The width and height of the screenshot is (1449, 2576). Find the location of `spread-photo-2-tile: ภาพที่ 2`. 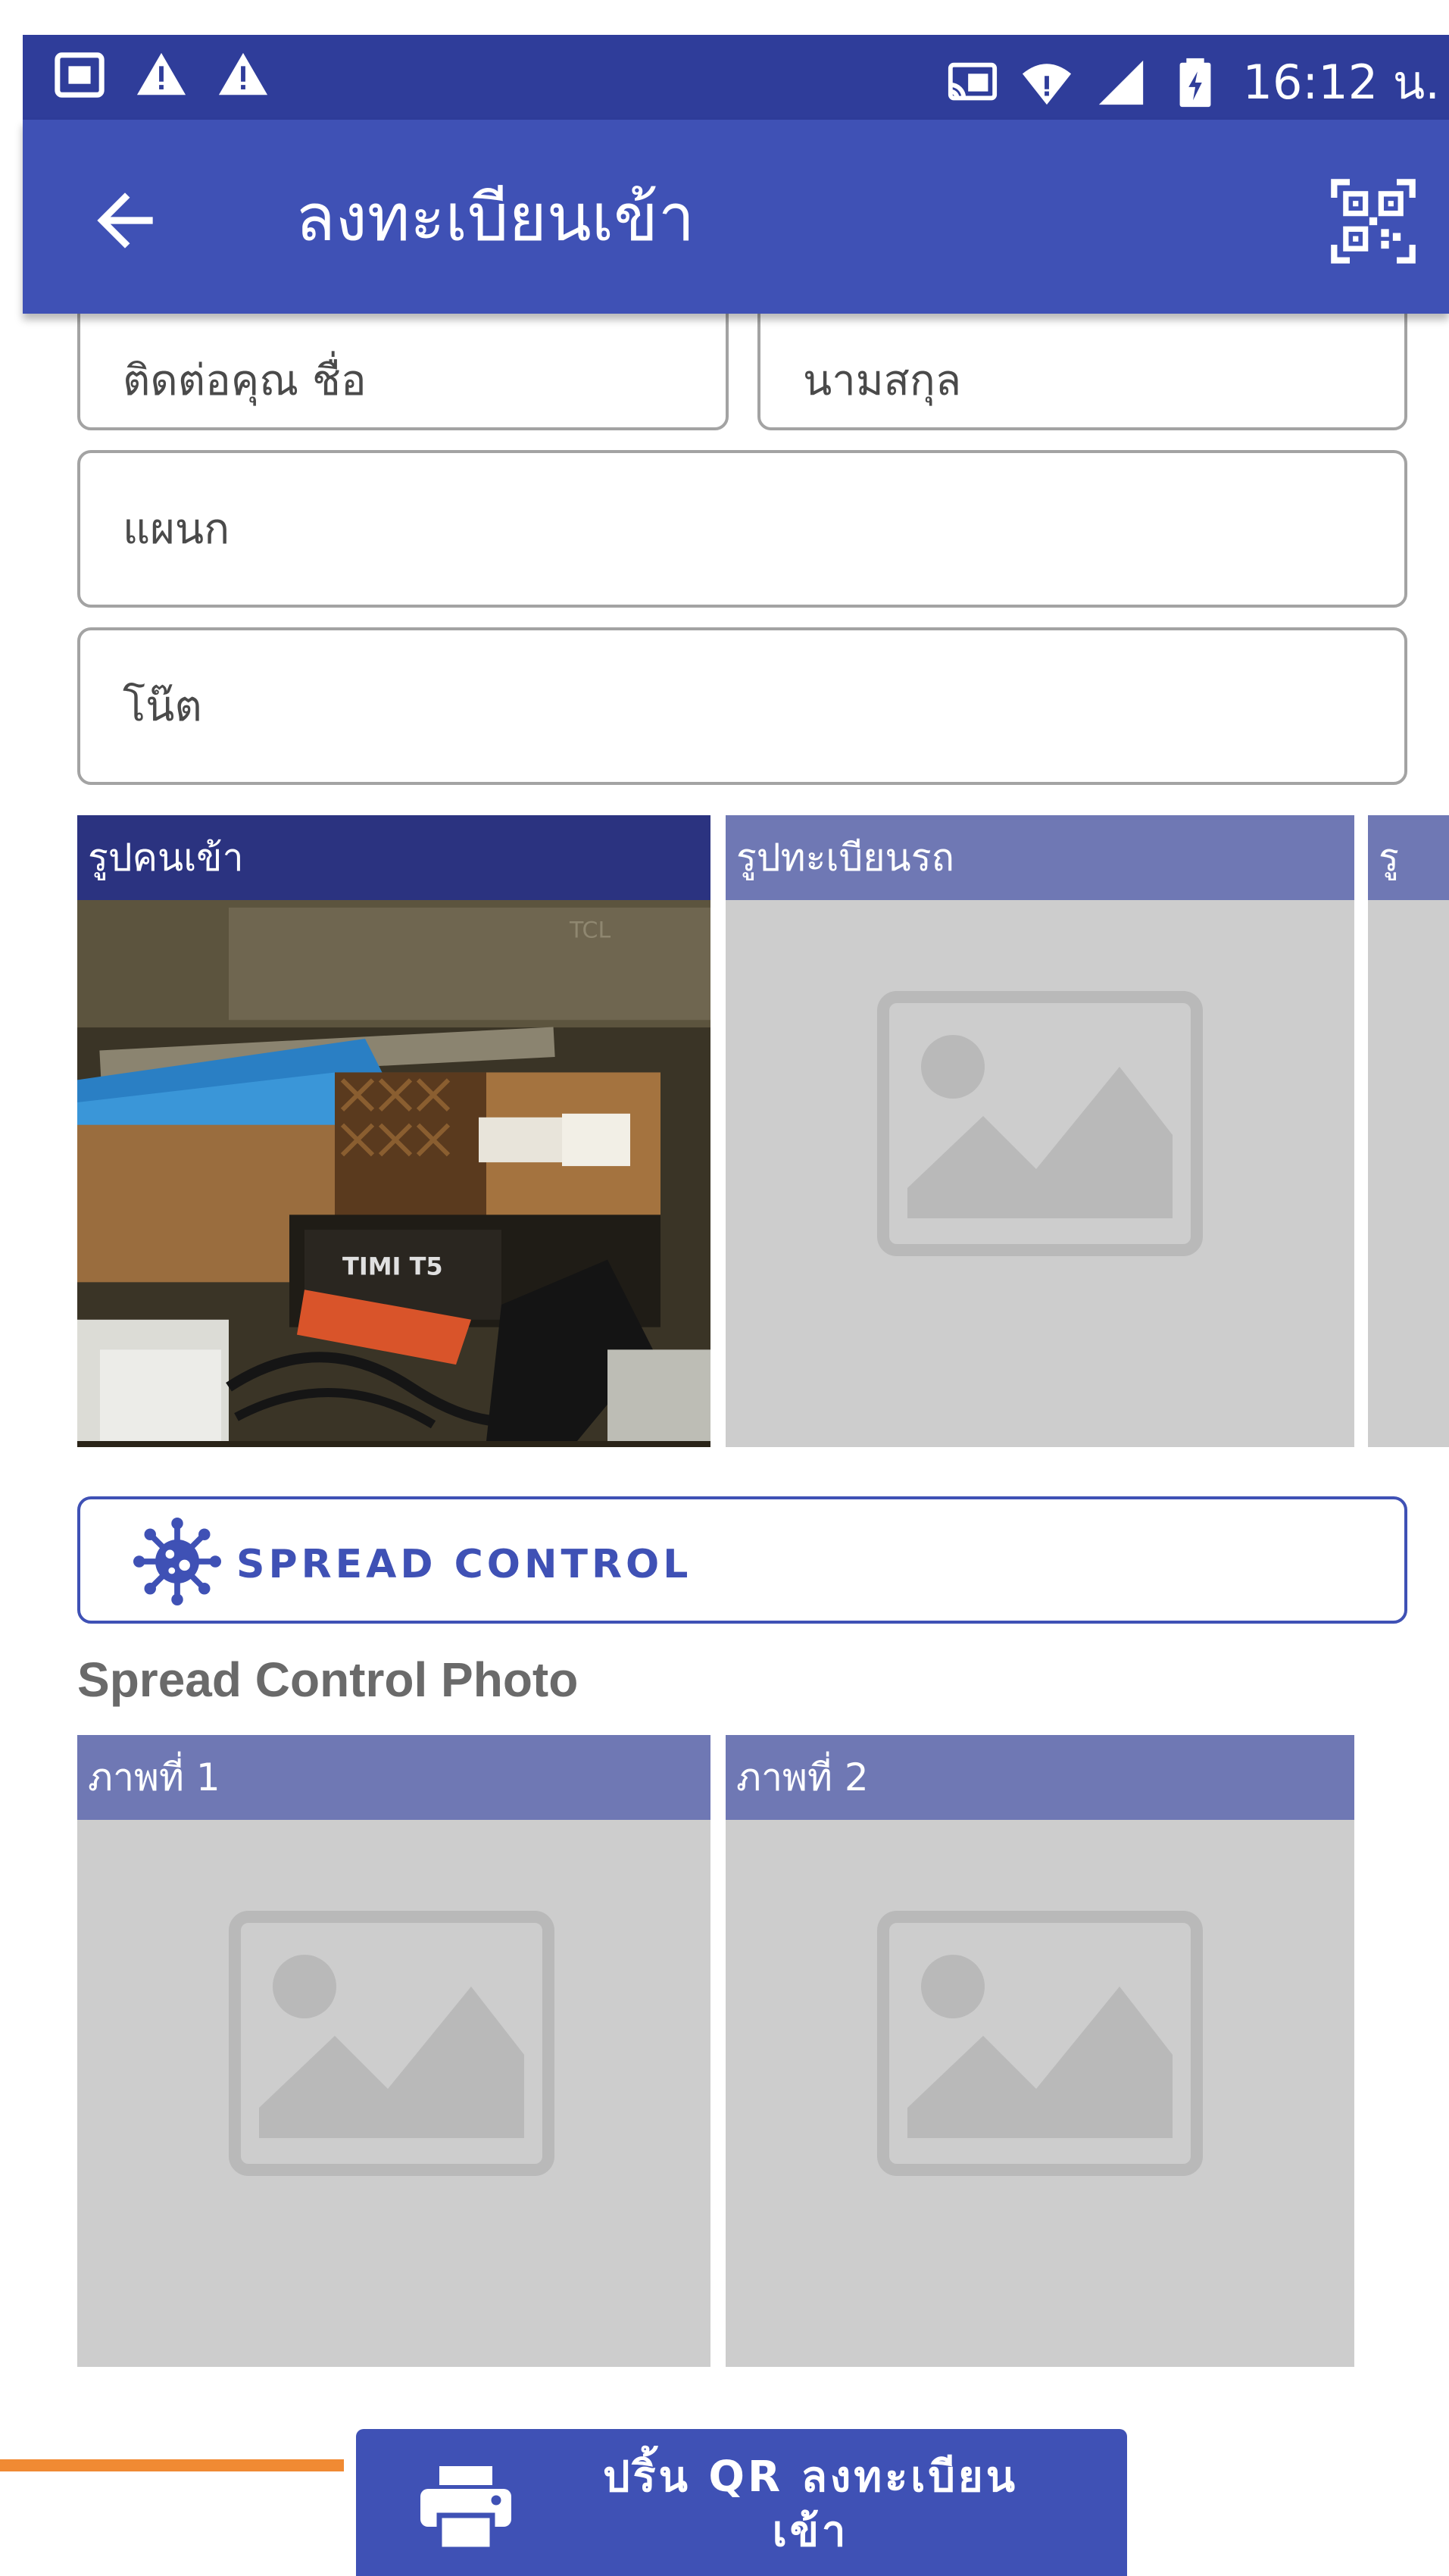

spread-photo-2-tile: ภาพที่ 2 is located at coordinates (1040, 2051).